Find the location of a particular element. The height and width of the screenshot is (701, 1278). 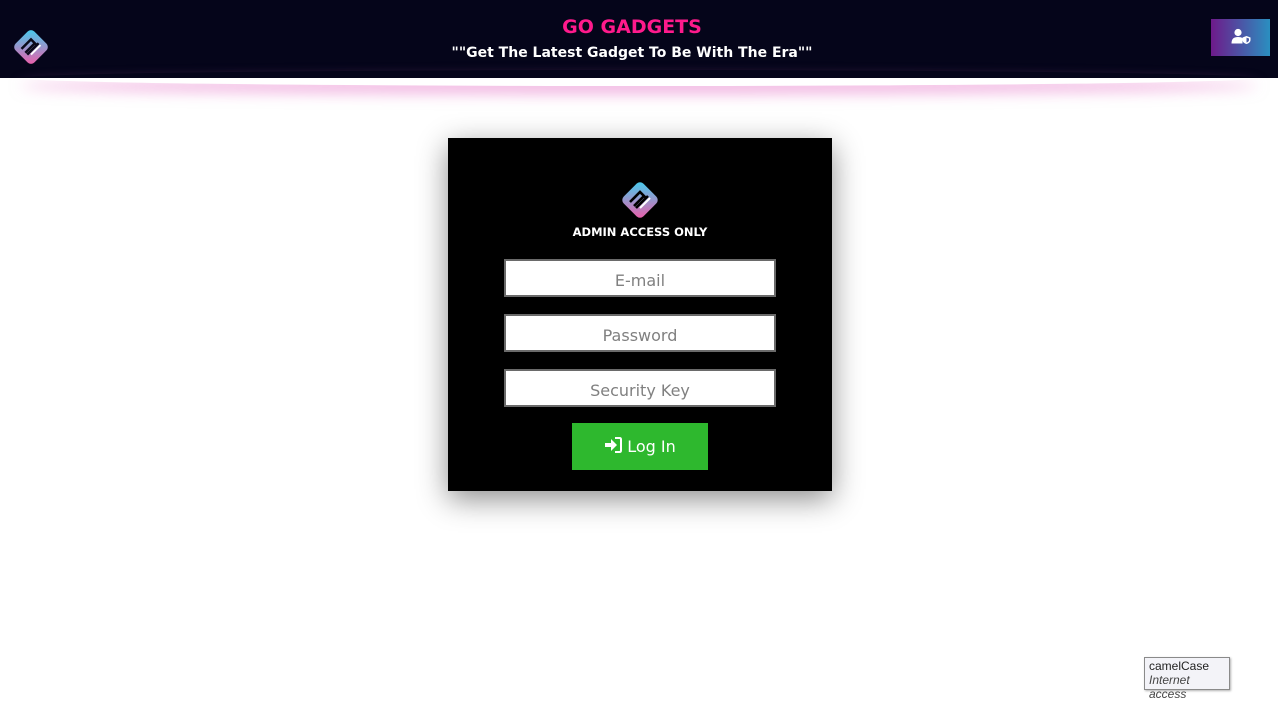

sign-in-icon is located at coordinates (613, 446).